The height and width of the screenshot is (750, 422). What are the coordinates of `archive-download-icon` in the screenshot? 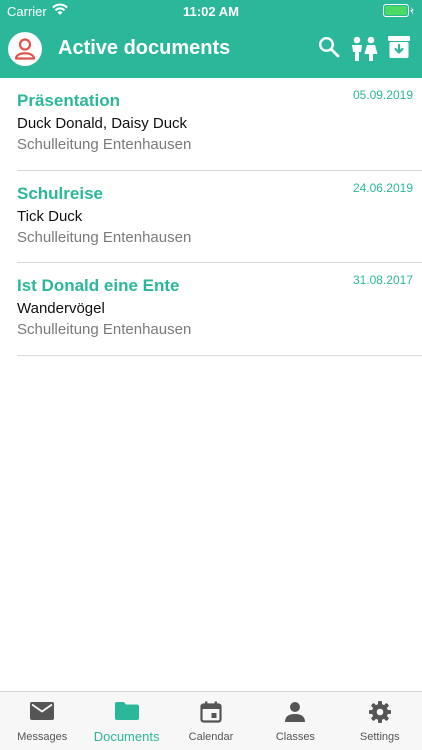 It's located at (399, 47).